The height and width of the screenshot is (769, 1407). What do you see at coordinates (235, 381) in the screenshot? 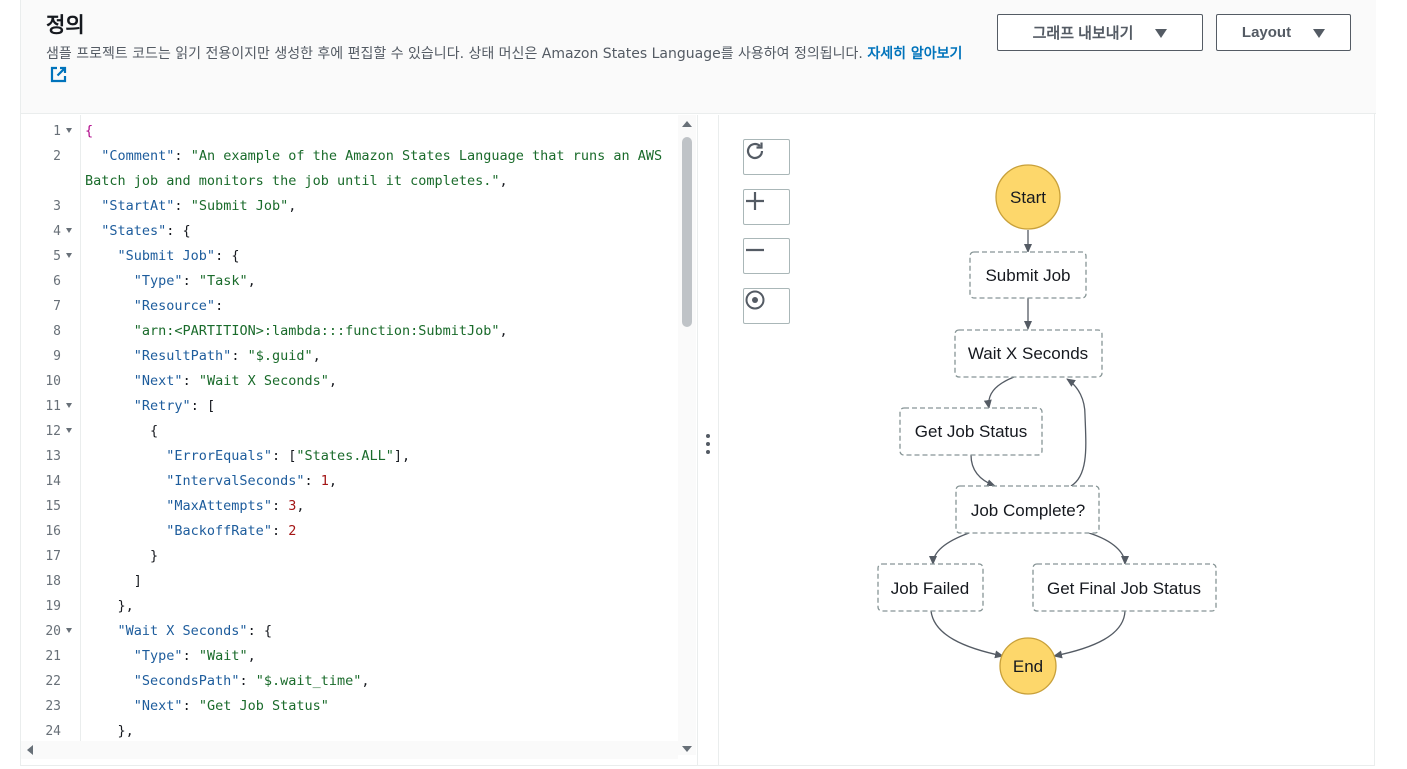
I see `code-text: "Next": "Wait X Seconds",` at bounding box center [235, 381].